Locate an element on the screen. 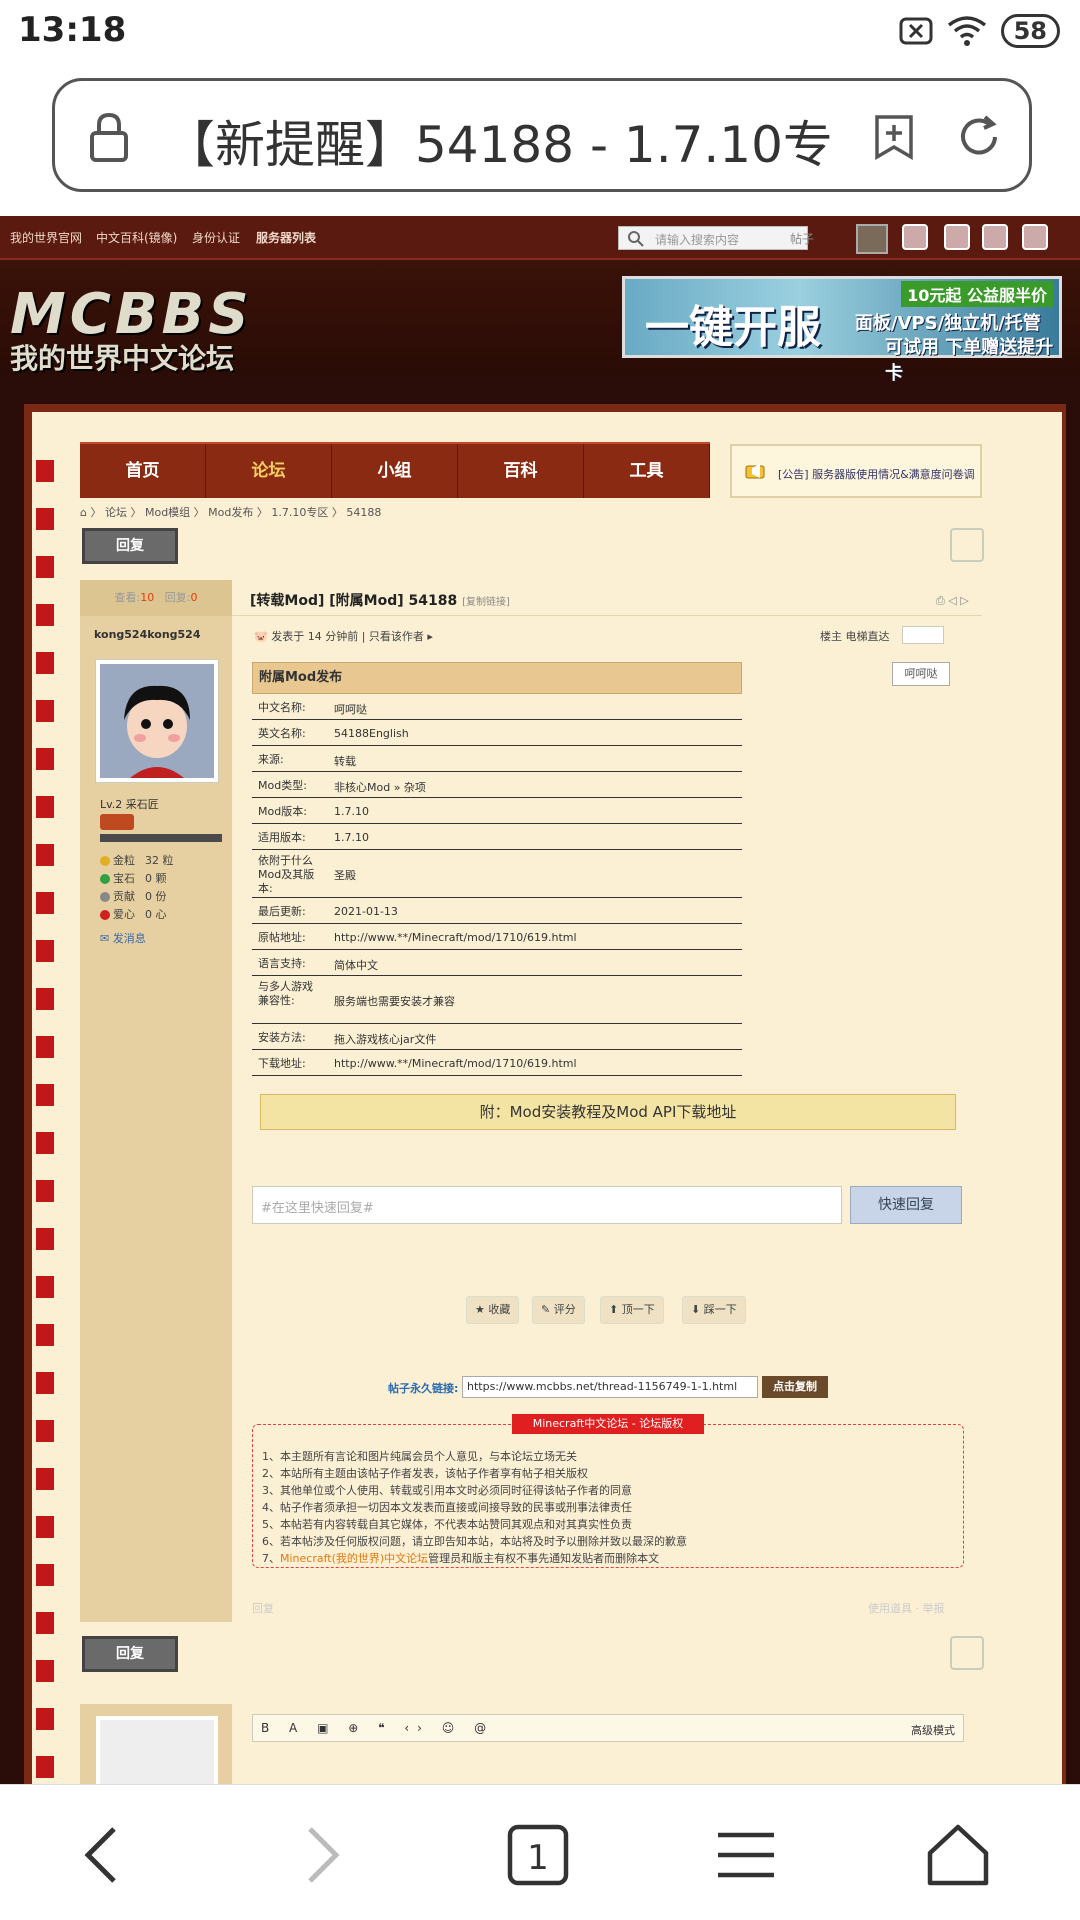 The image size is (1080, 1920). replies-label: 回复: is located at coordinates (177, 597).